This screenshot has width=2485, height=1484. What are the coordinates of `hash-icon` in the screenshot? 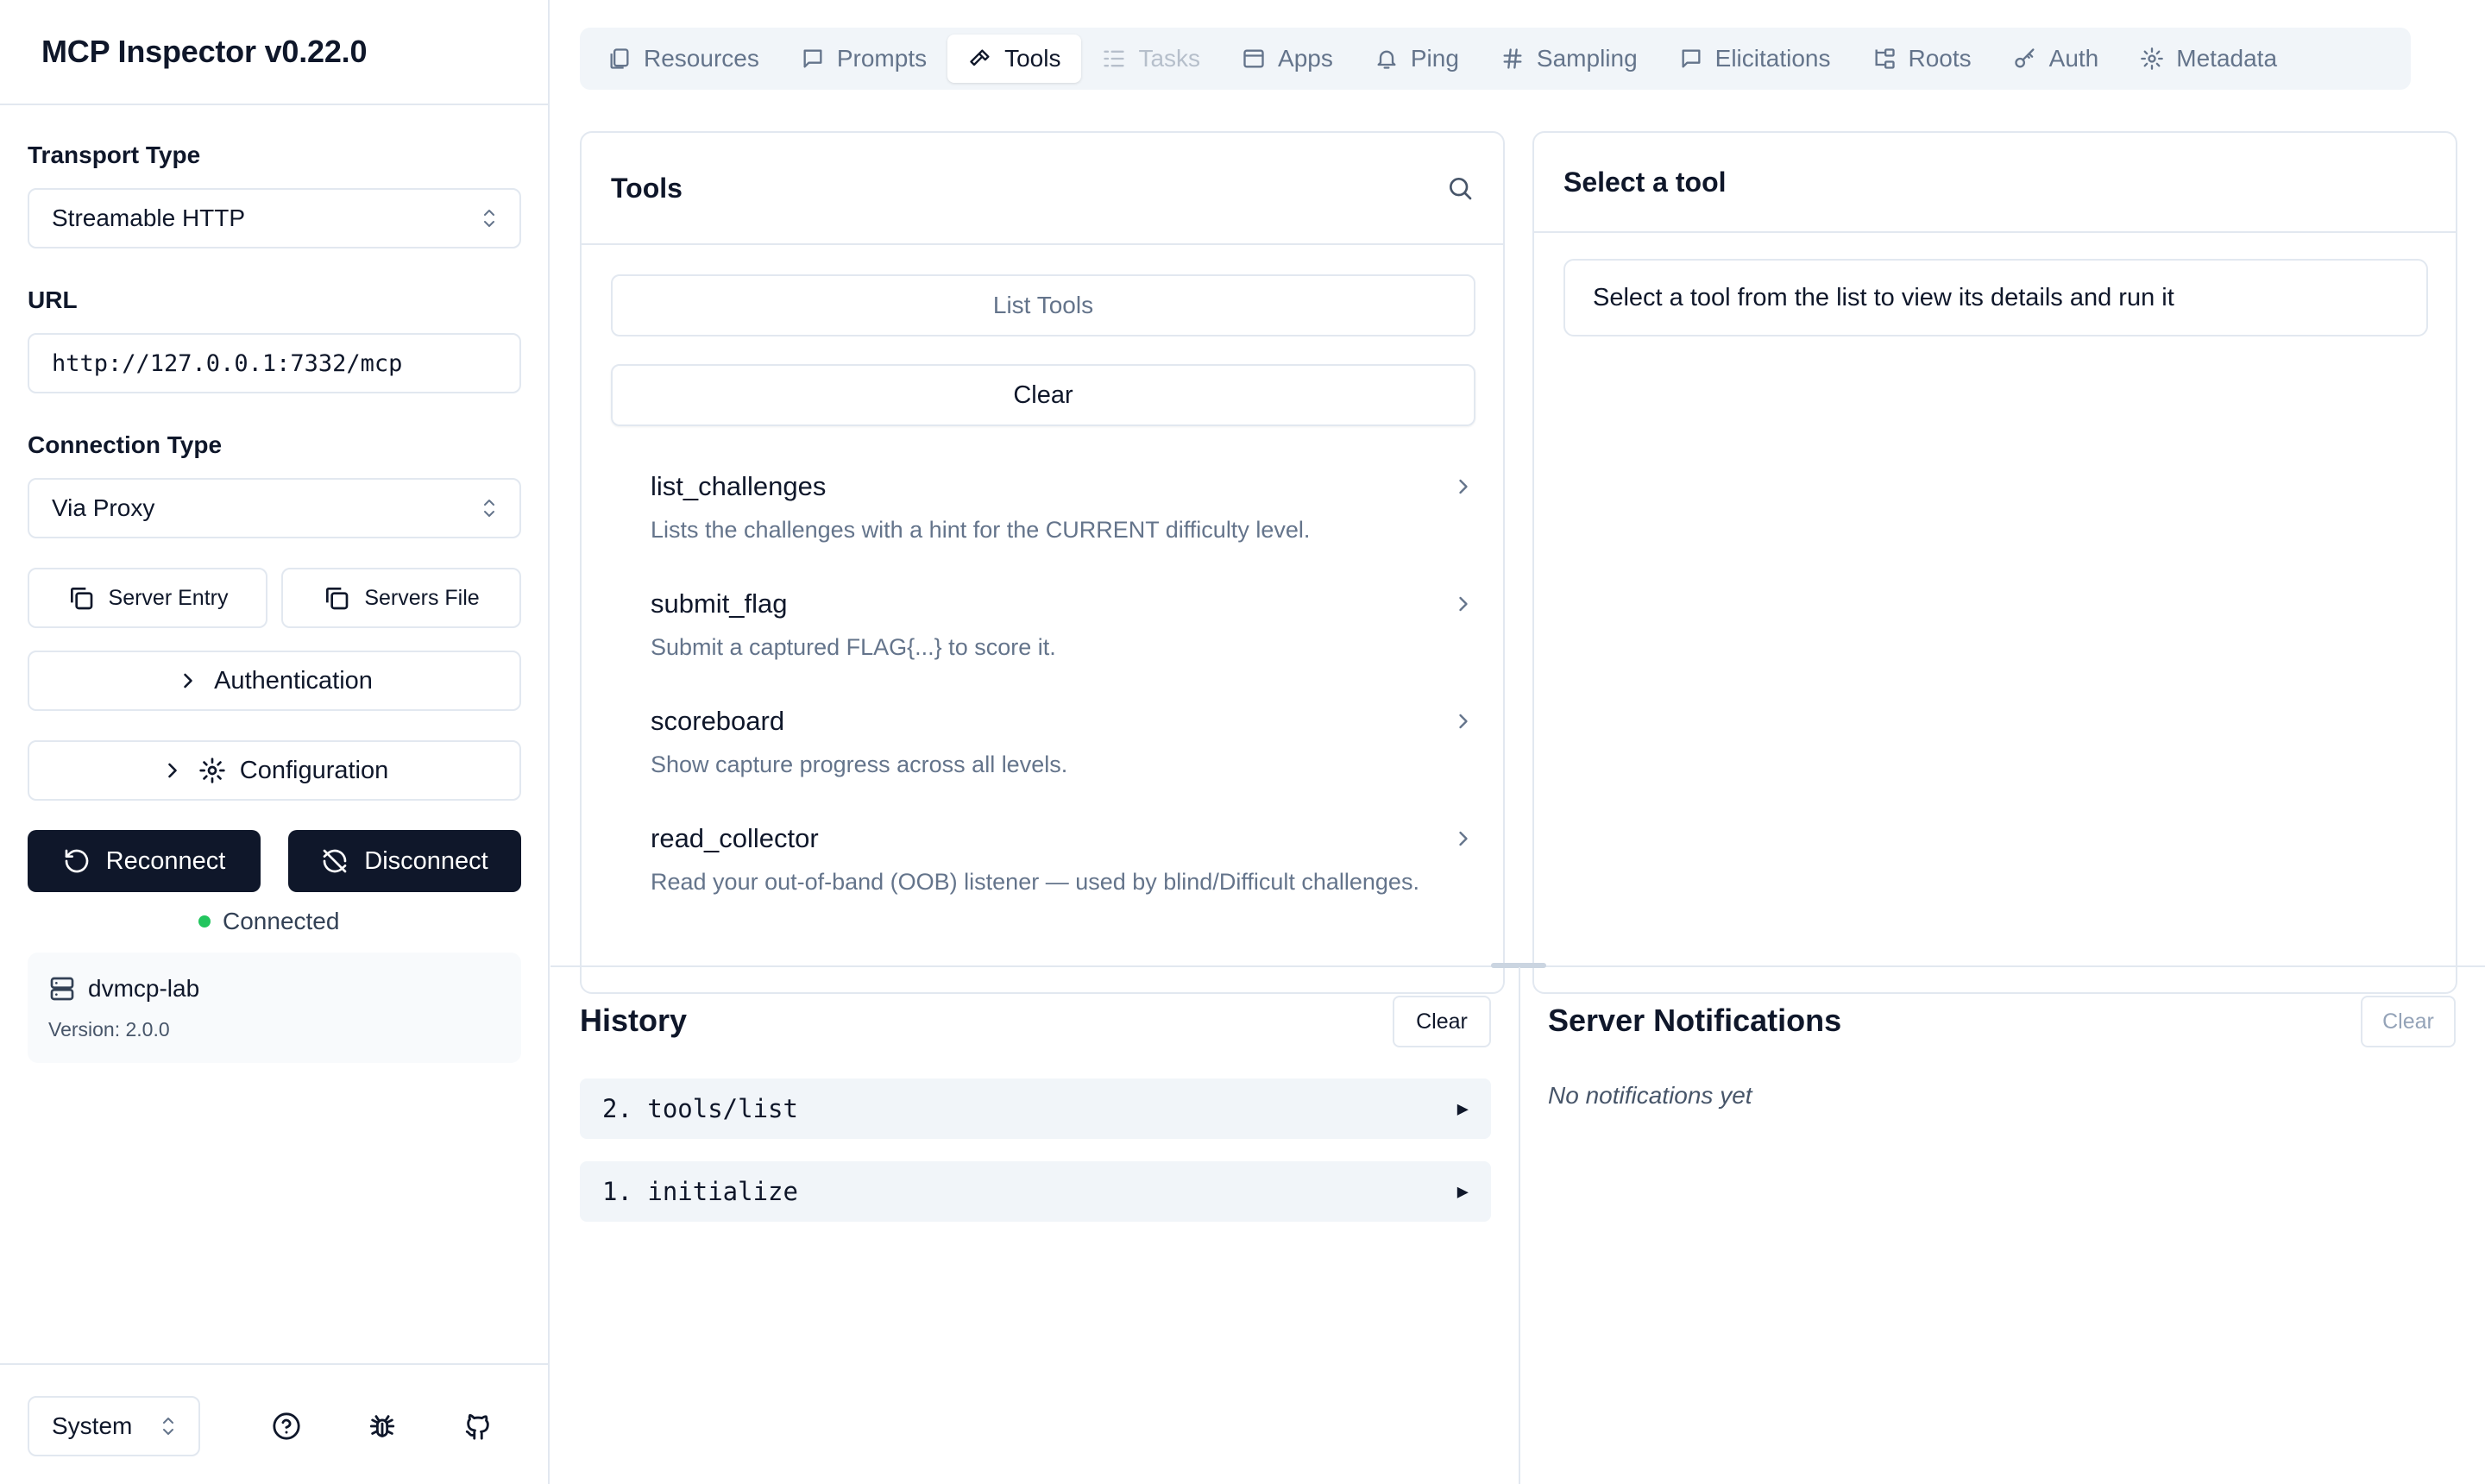 It's located at (1513, 58).